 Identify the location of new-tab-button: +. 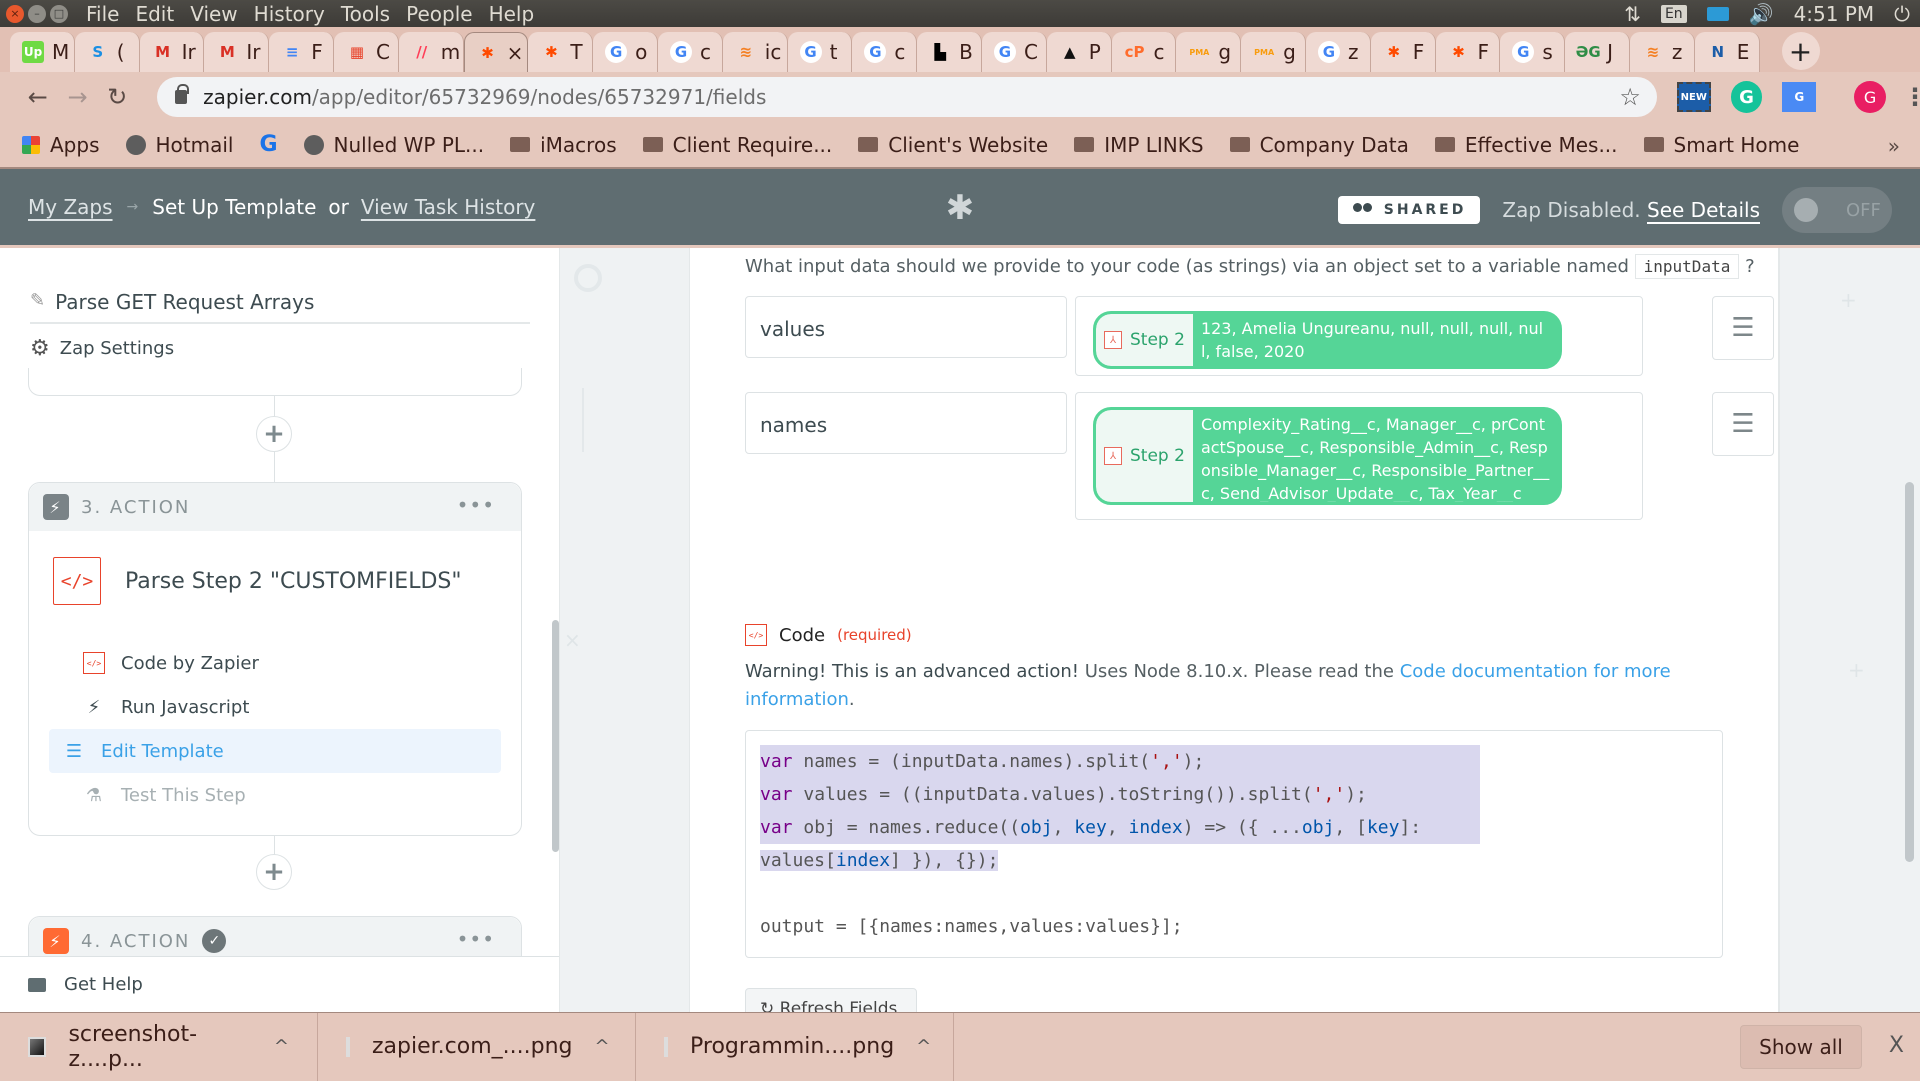
(1800, 51).